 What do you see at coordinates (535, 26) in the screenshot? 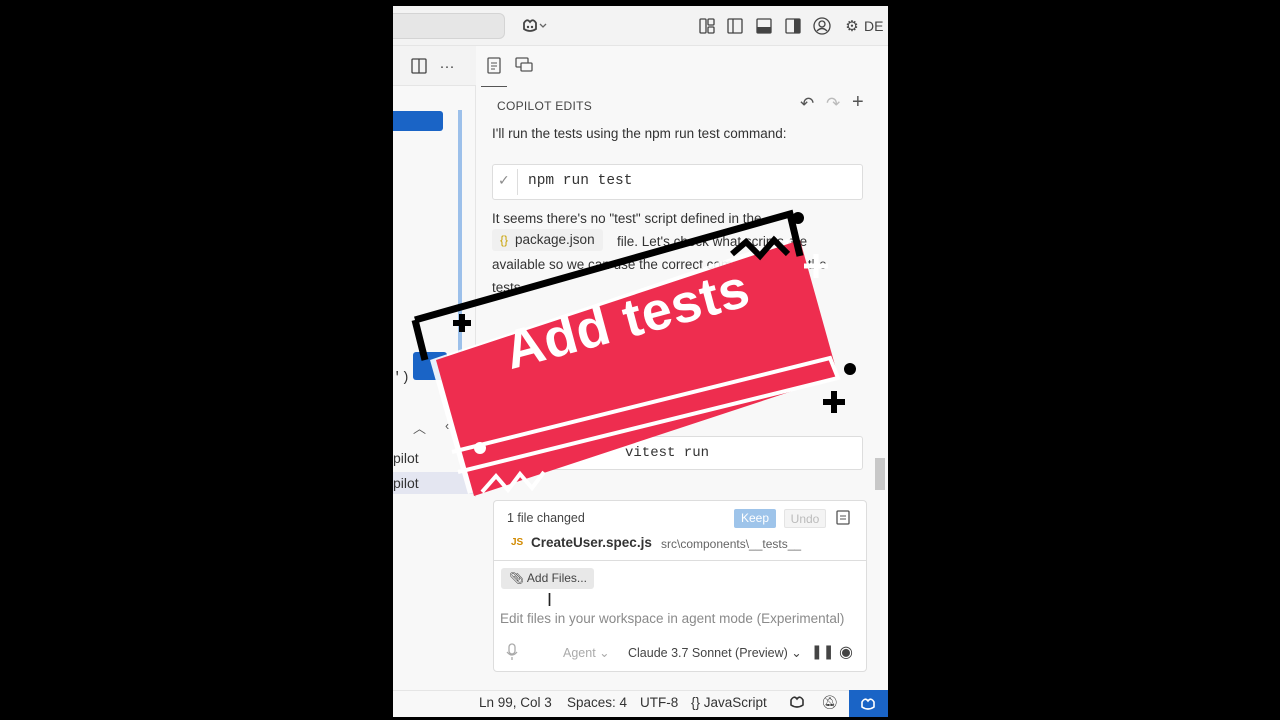
I see `copilot-icon` at bounding box center [535, 26].